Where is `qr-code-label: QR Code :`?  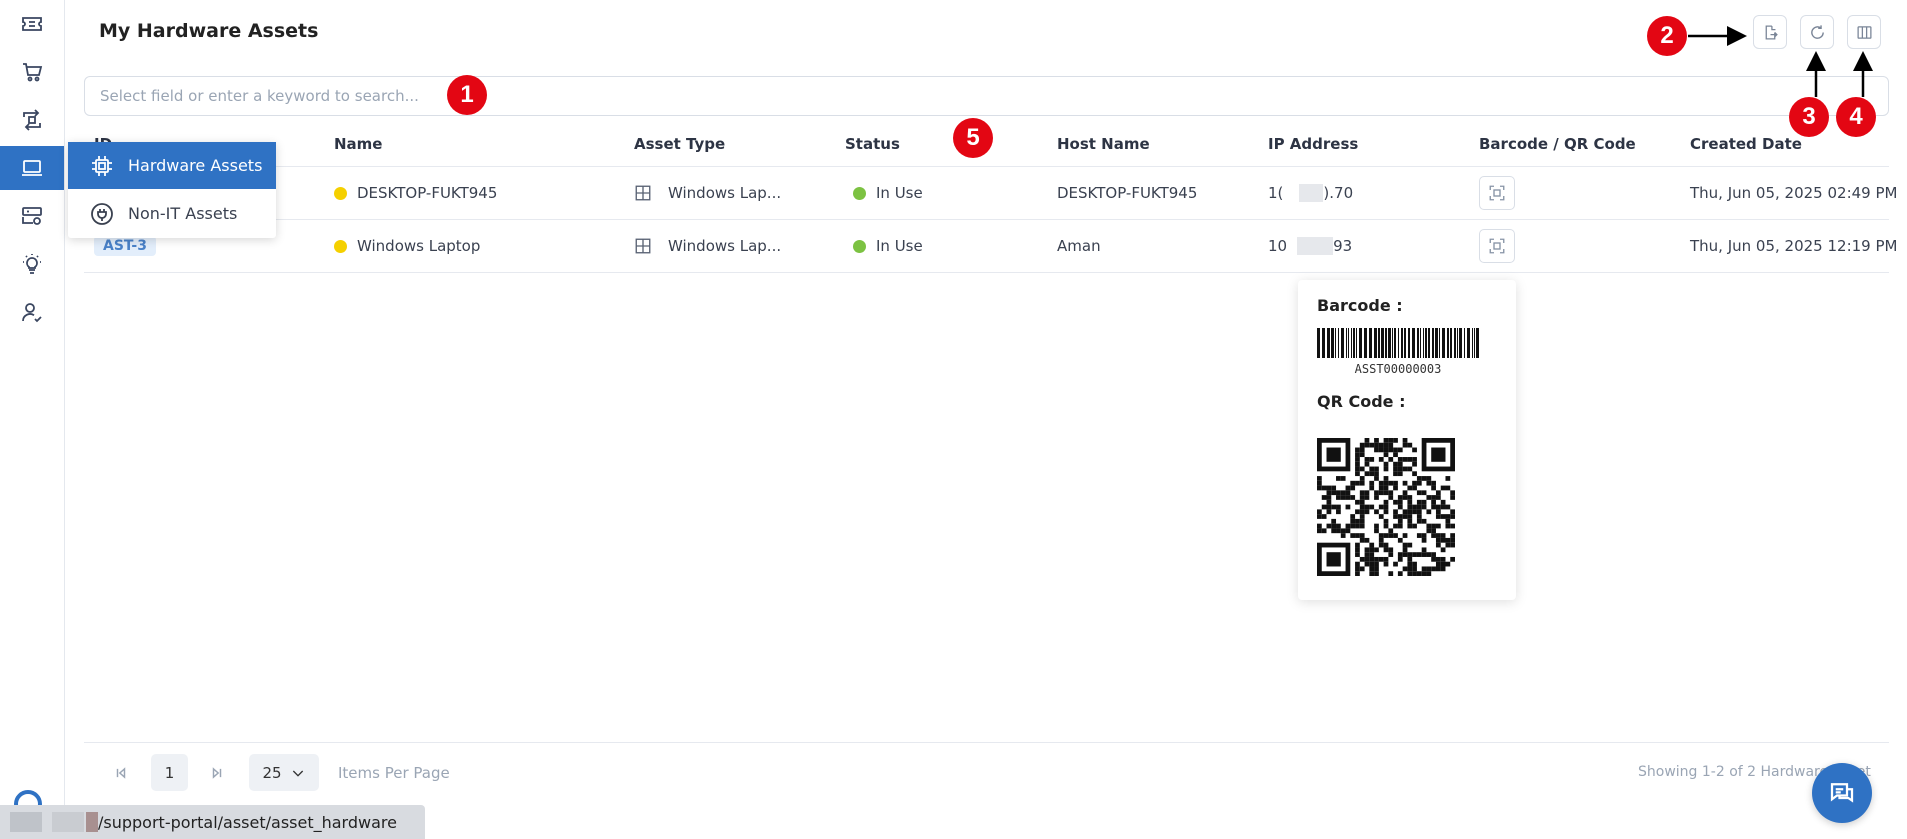 qr-code-label: QR Code : is located at coordinates (1361, 401).